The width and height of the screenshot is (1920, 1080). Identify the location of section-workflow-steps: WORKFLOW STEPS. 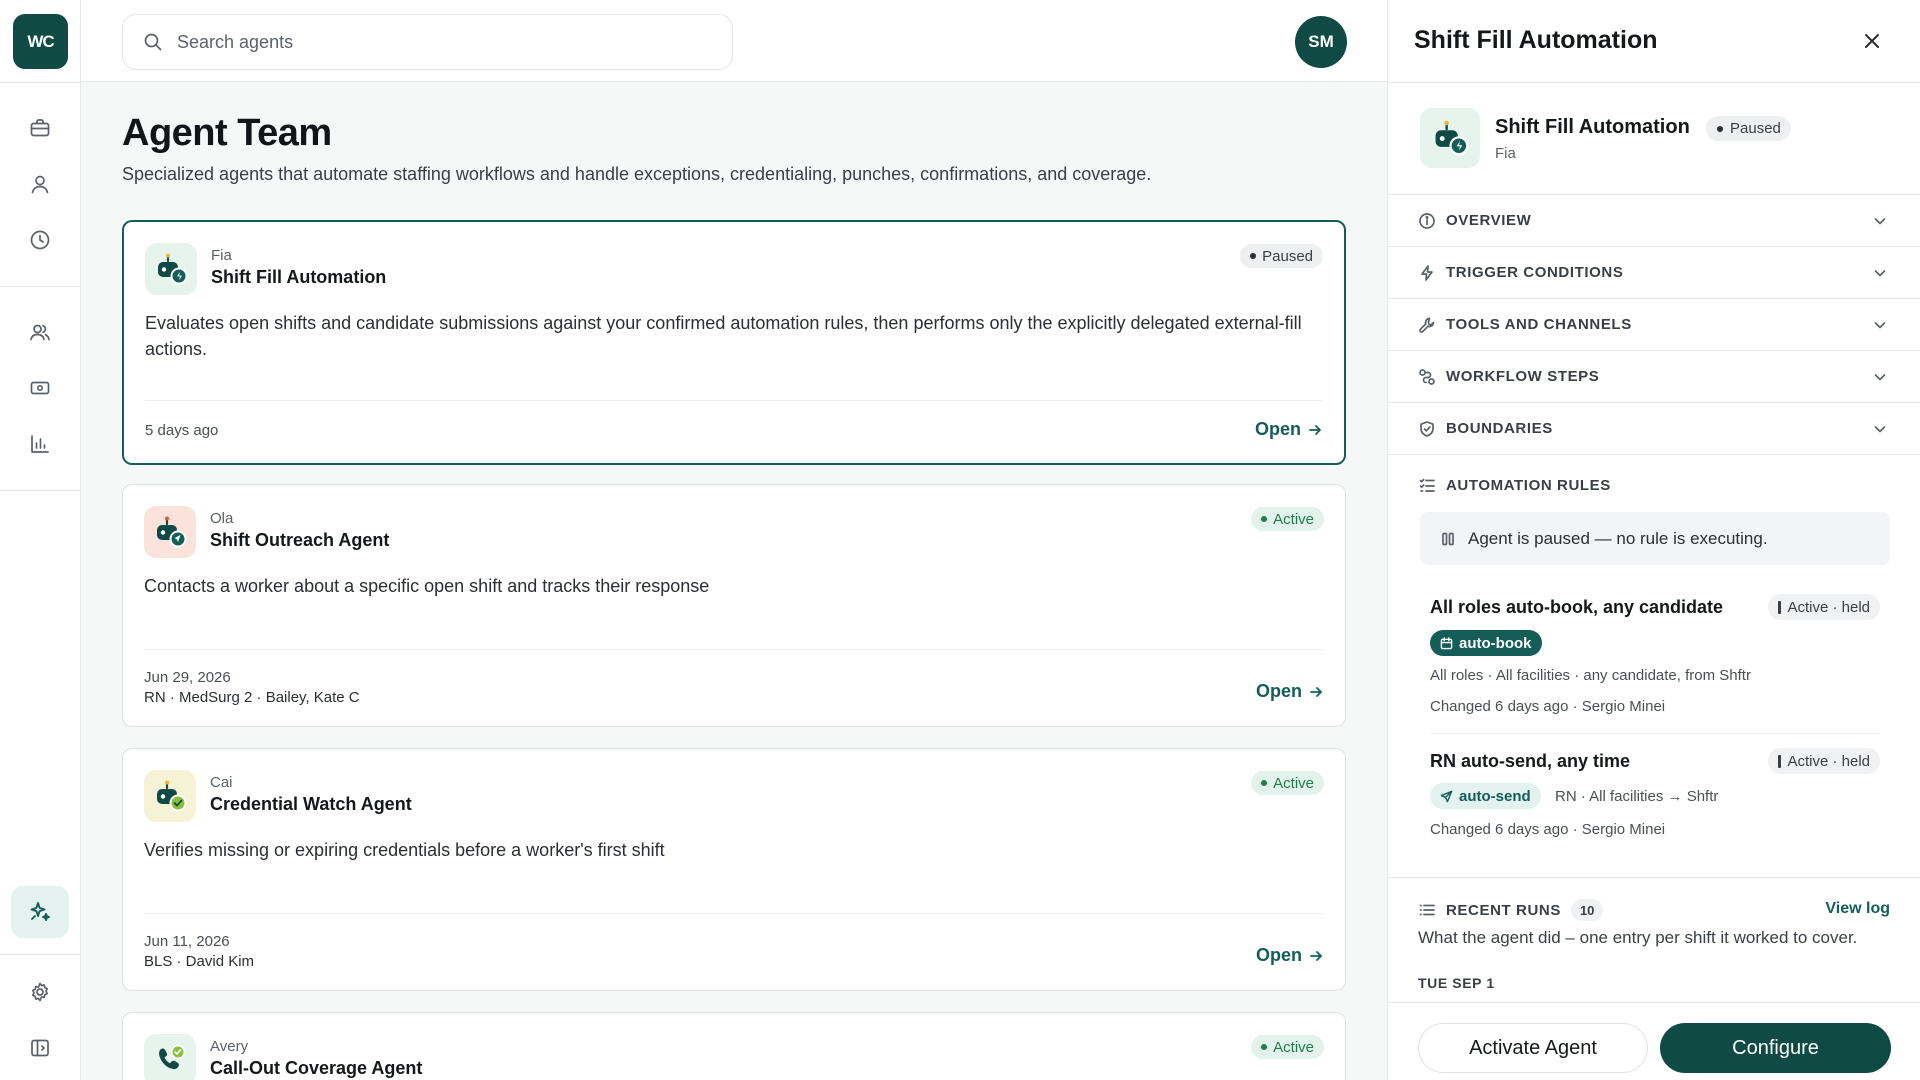
(1654, 377).